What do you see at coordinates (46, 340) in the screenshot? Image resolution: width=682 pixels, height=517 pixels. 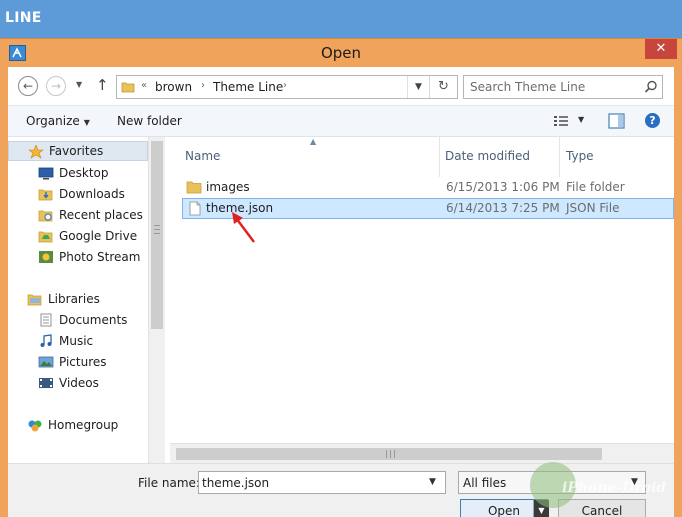 I see `music-icon` at bounding box center [46, 340].